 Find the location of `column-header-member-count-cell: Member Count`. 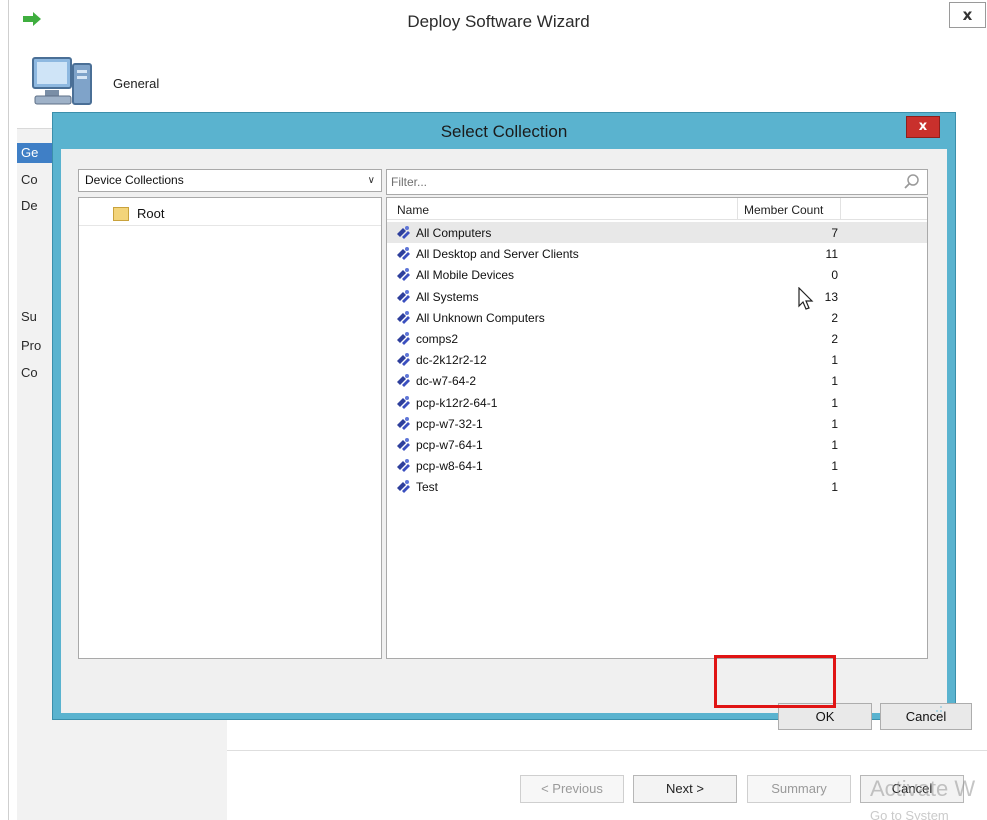

column-header-member-count-cell: Member Count is located at coordinates (789, 209).